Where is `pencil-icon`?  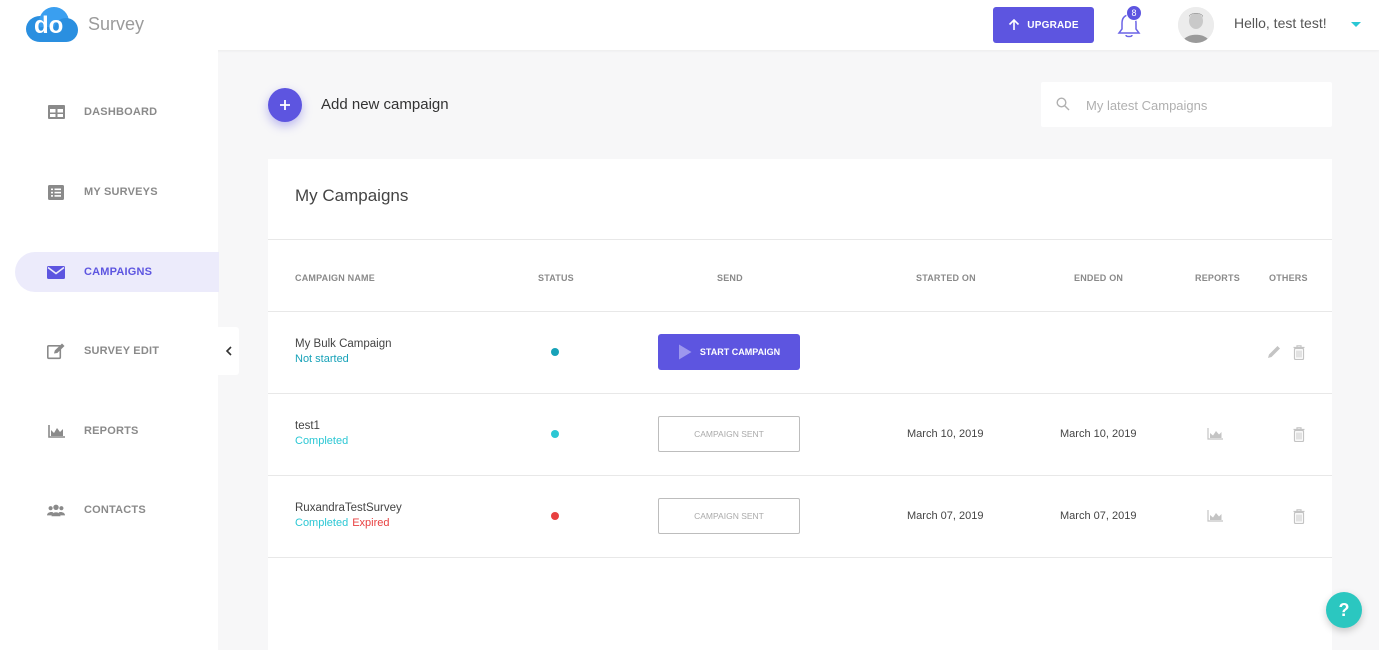 pencil-icon is located at coordinates (1274, 352).